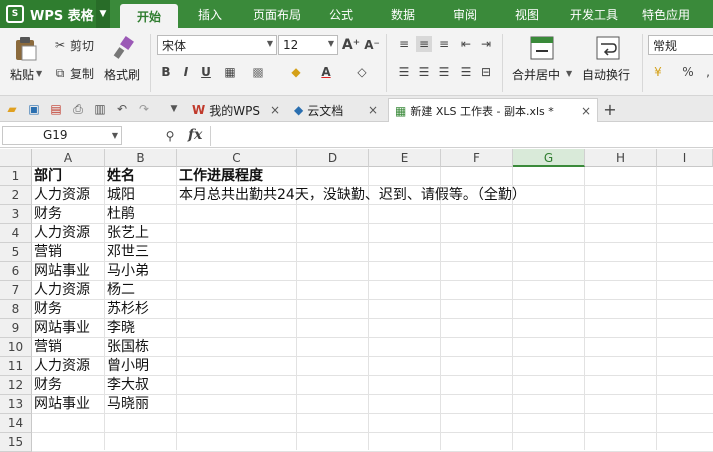 The height and width of the screenshot is (452, 713). I want to click on tab-review: 审阅, so click(465, 14).